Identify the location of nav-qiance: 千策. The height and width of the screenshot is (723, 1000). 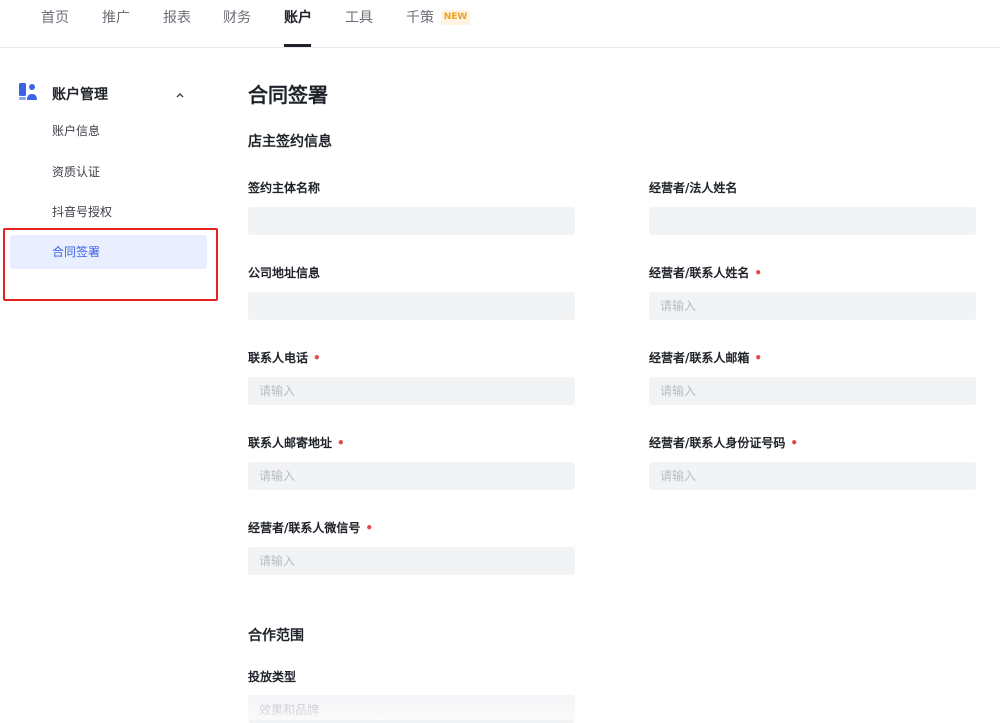
(420, 18).